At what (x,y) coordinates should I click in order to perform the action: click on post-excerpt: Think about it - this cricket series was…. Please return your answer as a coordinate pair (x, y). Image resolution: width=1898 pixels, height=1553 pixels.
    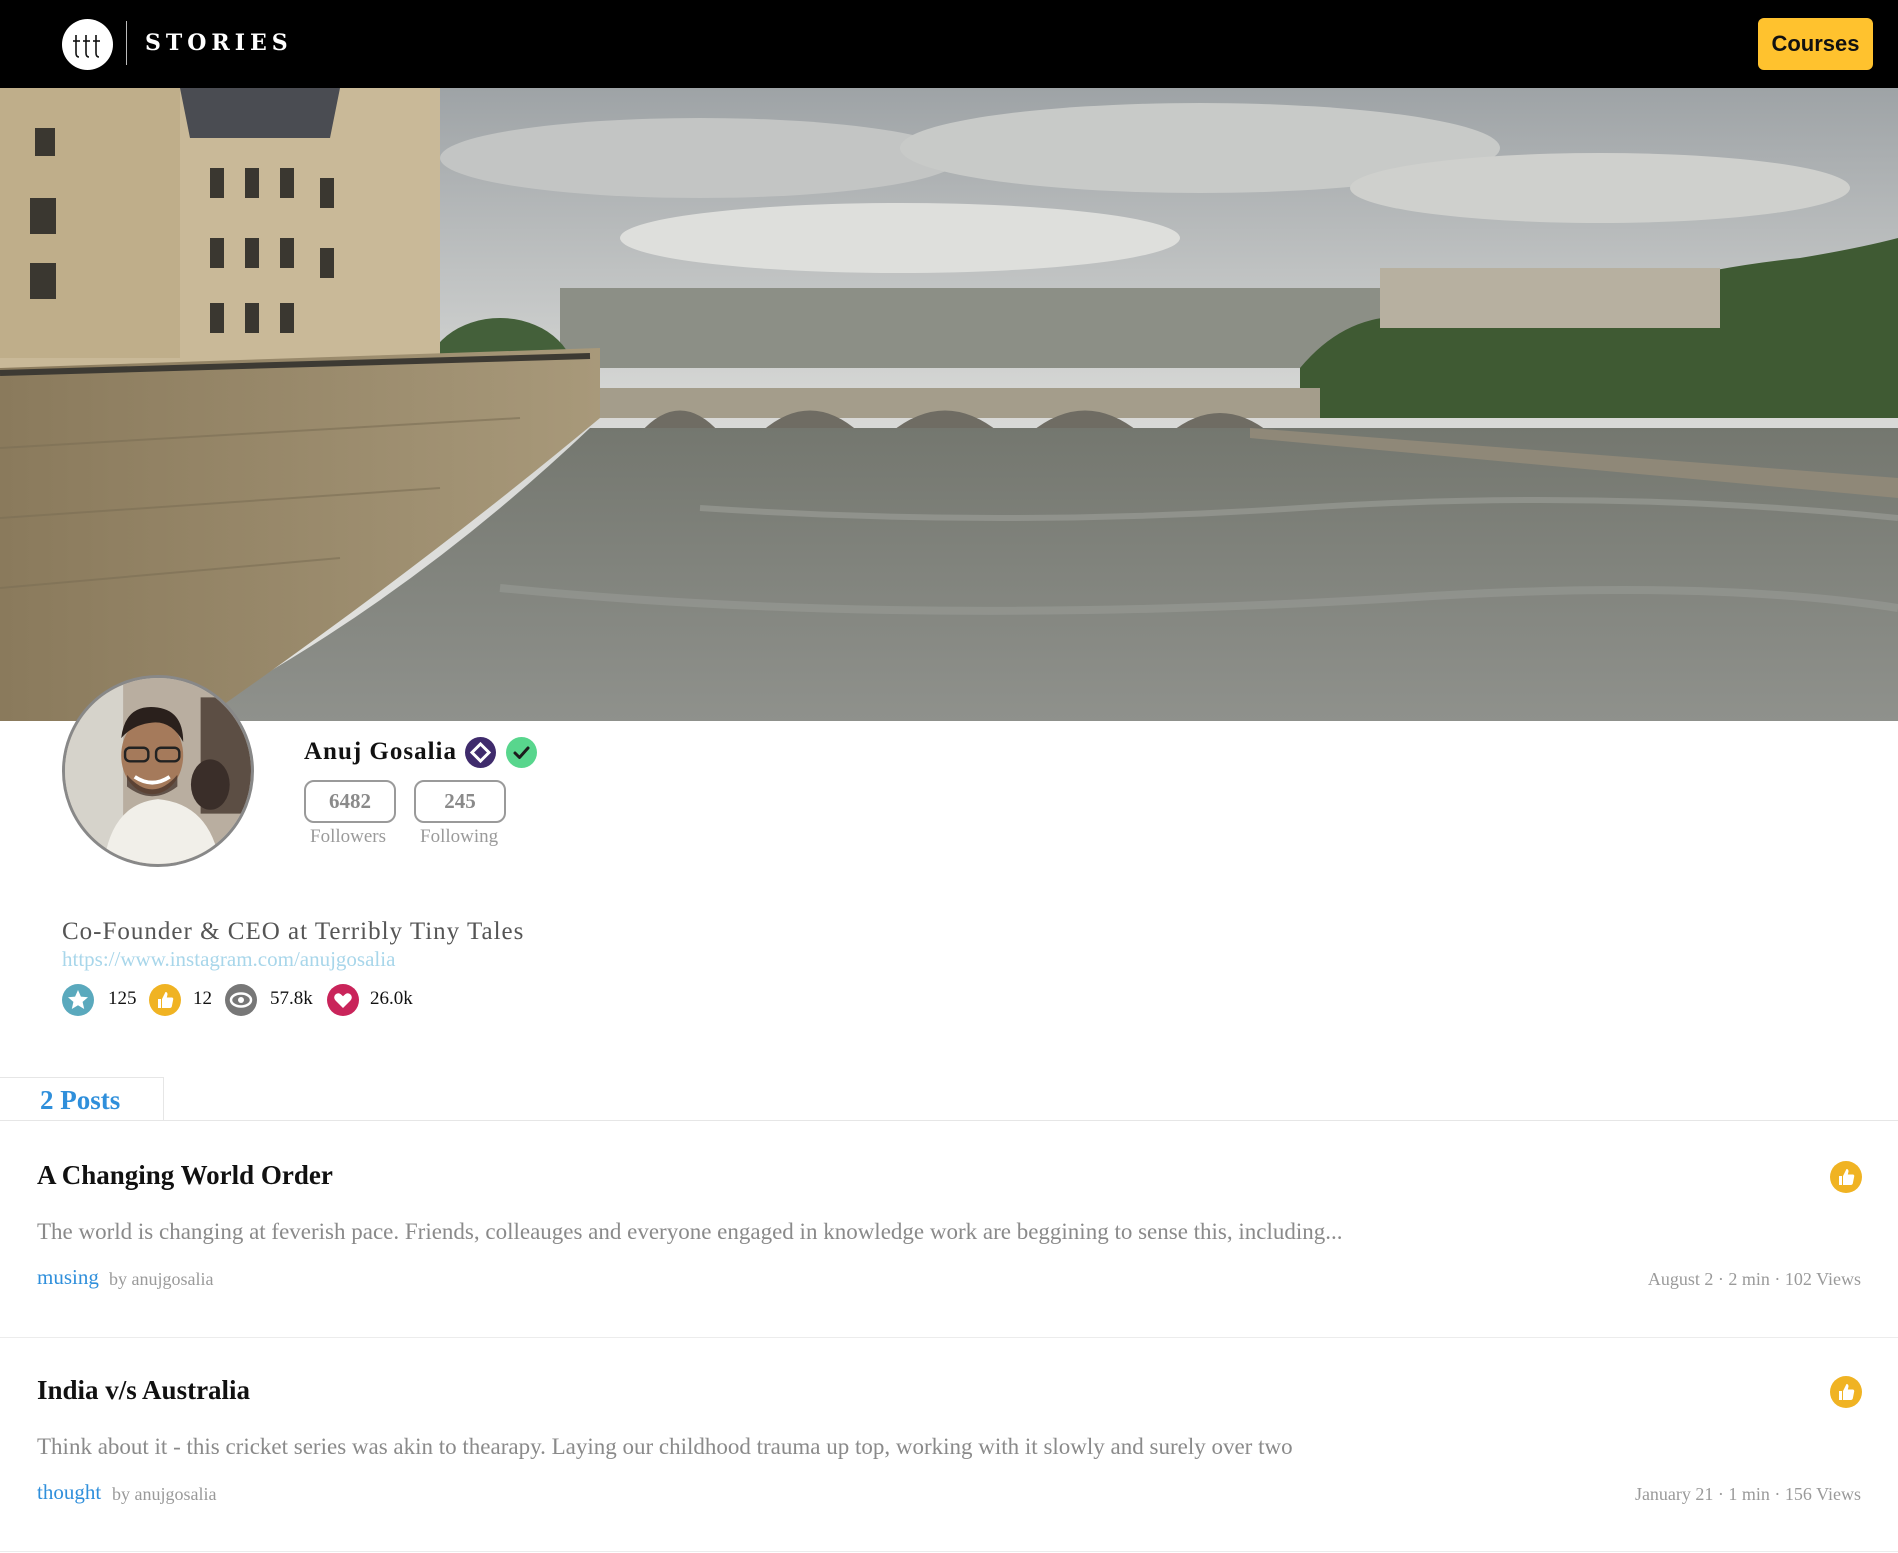
    Looking at the image, I should click on (665, 1447).